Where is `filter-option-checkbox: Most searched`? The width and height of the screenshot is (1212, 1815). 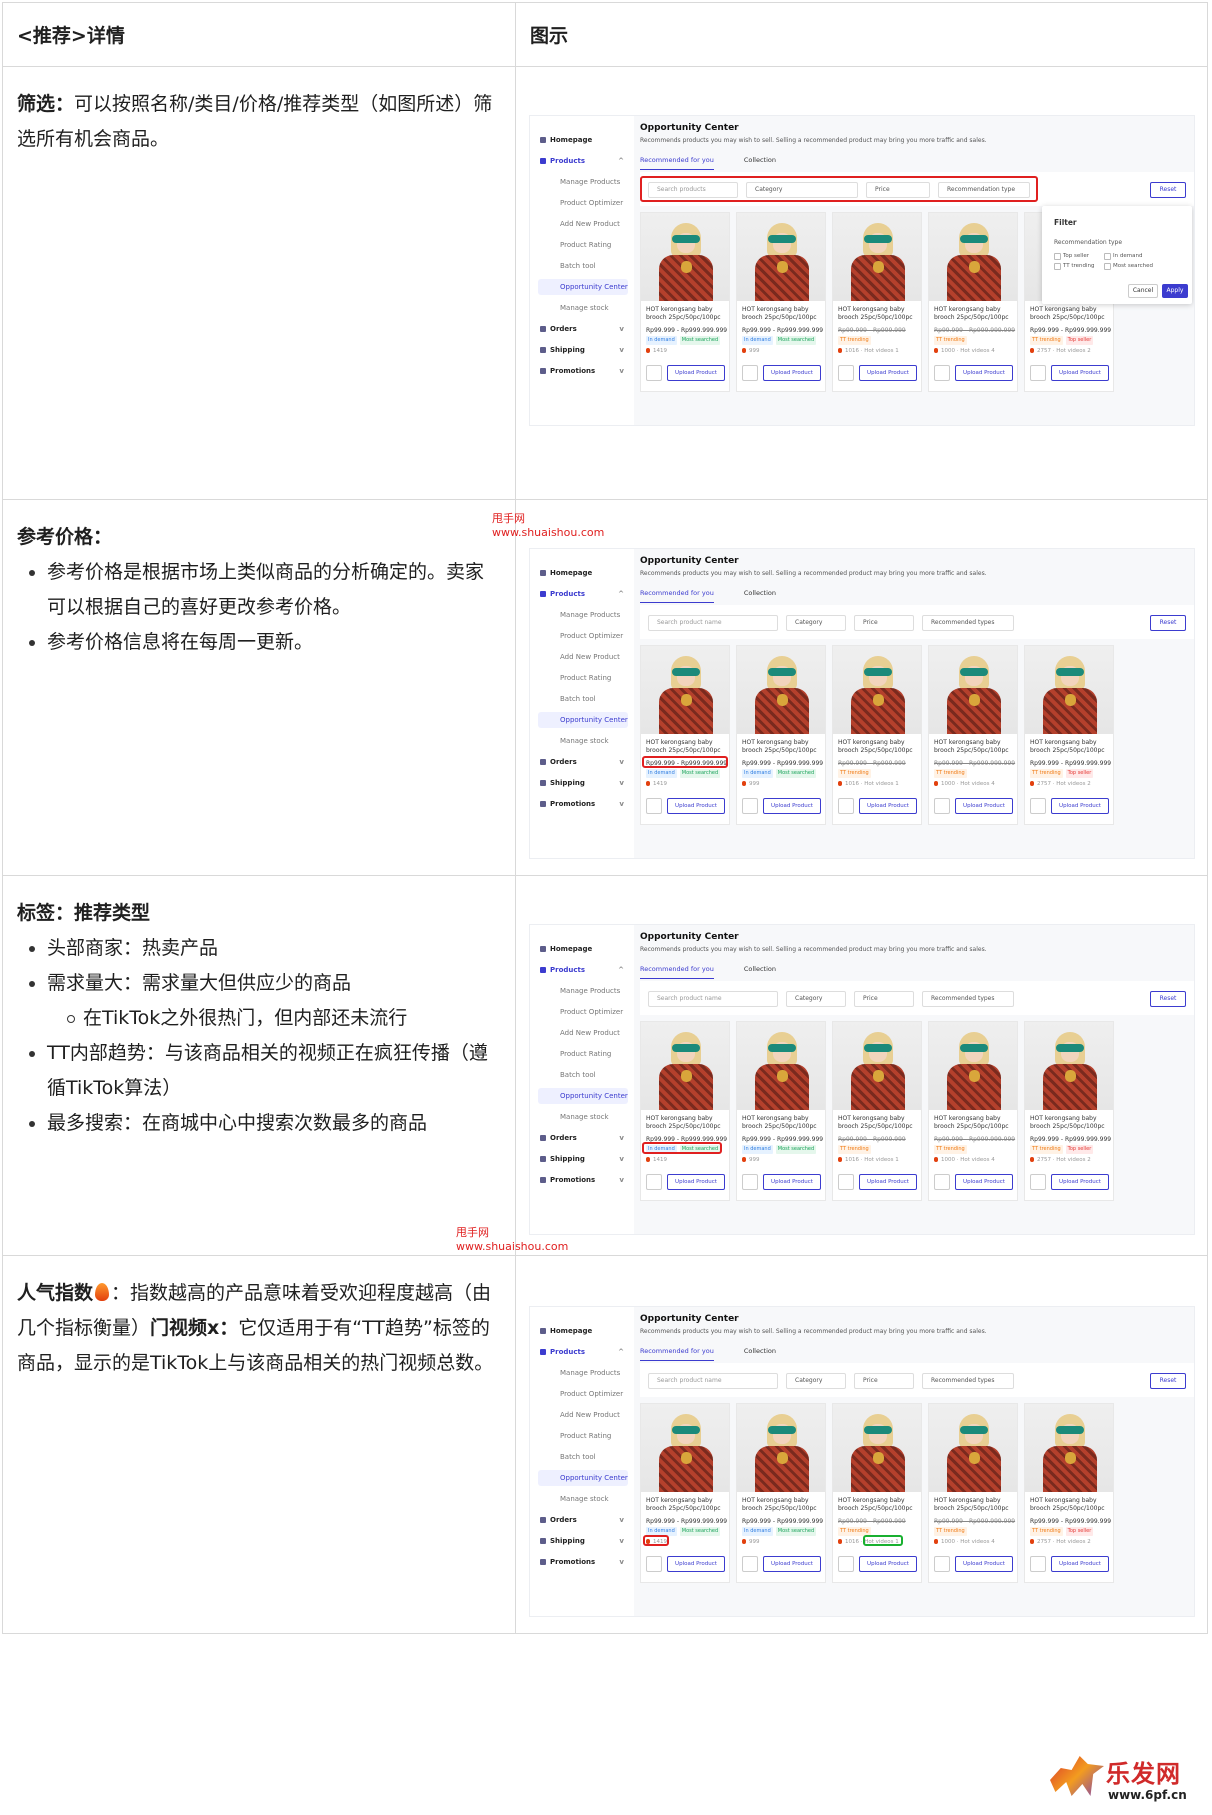 filter-option-checkbox: Most searched is located at coordinates (1128, 266).